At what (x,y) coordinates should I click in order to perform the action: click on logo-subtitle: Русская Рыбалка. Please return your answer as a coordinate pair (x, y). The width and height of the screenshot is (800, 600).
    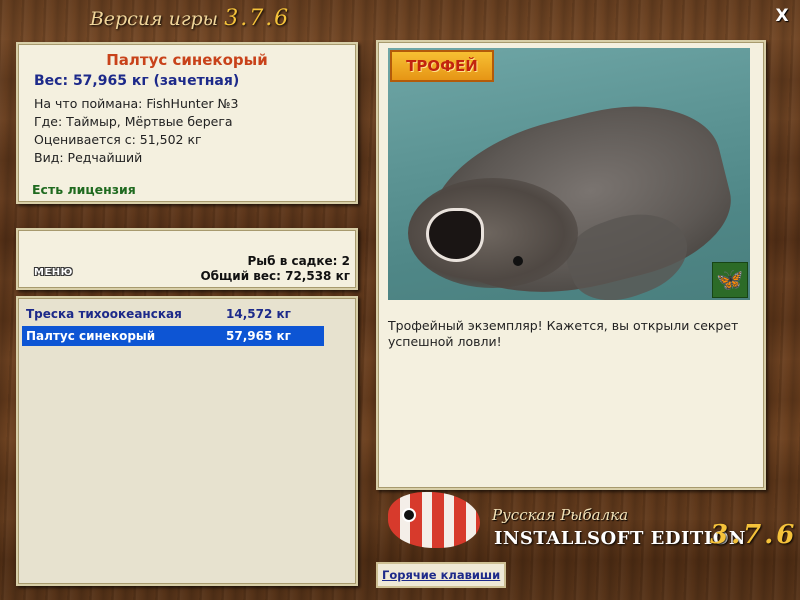
    Looking at the image, I should click on (560, 515).